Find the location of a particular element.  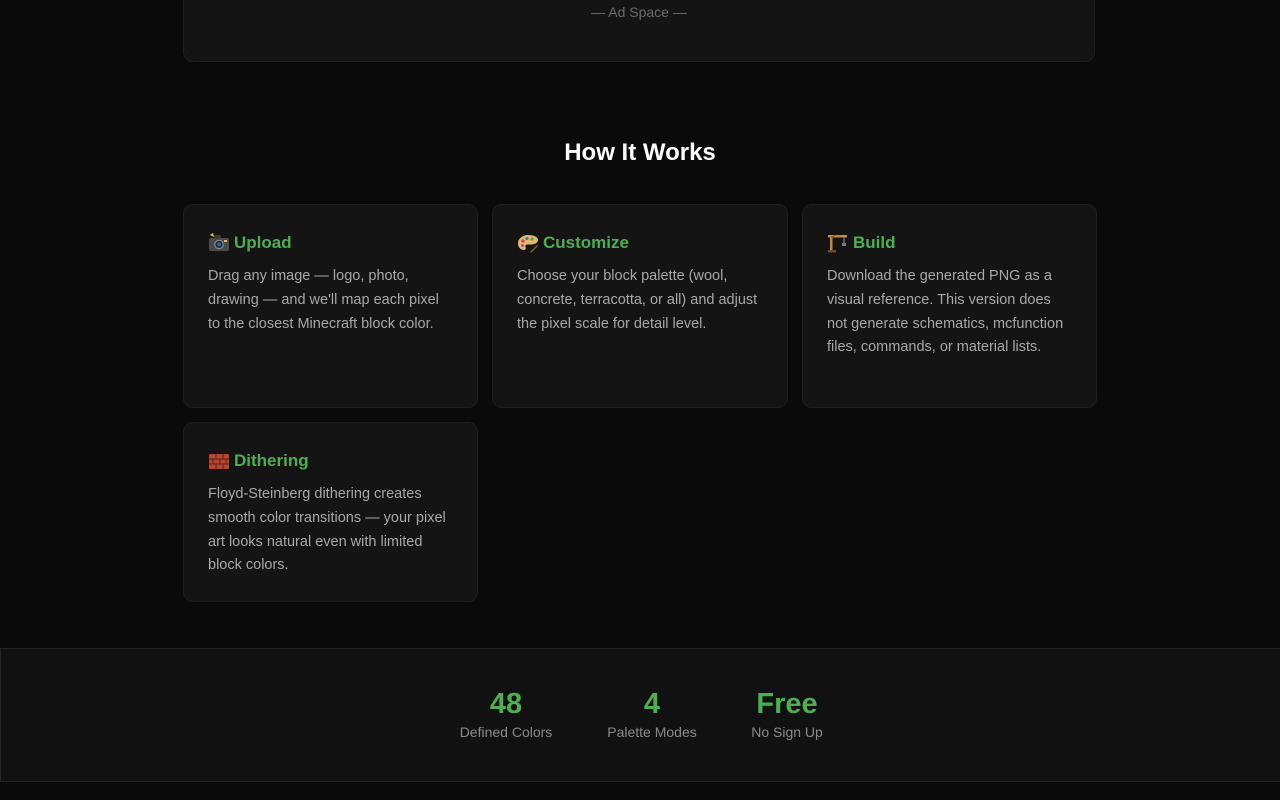

how-it-works-title: How It Works is located at coordinates (640, 152).